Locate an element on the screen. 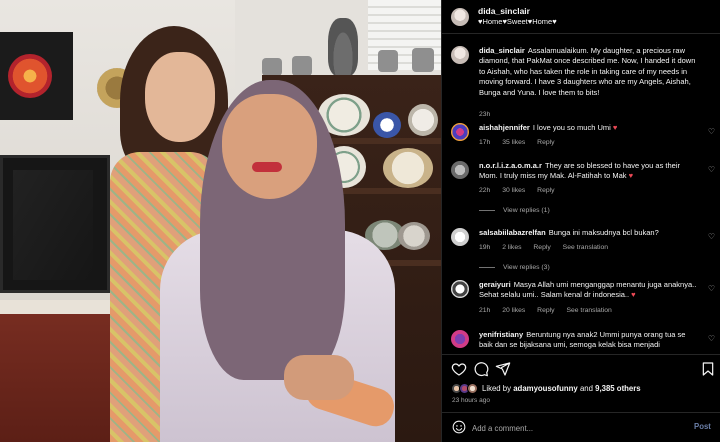 This screenshot has height=442, width=720. post-time: 23 hours ago is located at coordinates (471, 400).